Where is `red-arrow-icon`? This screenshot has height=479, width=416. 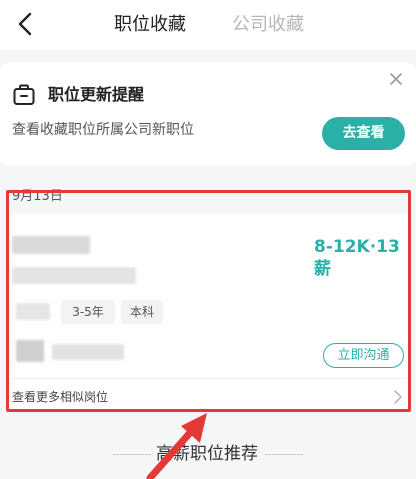 red-arrow-icon is located at coordinates (176, 446).